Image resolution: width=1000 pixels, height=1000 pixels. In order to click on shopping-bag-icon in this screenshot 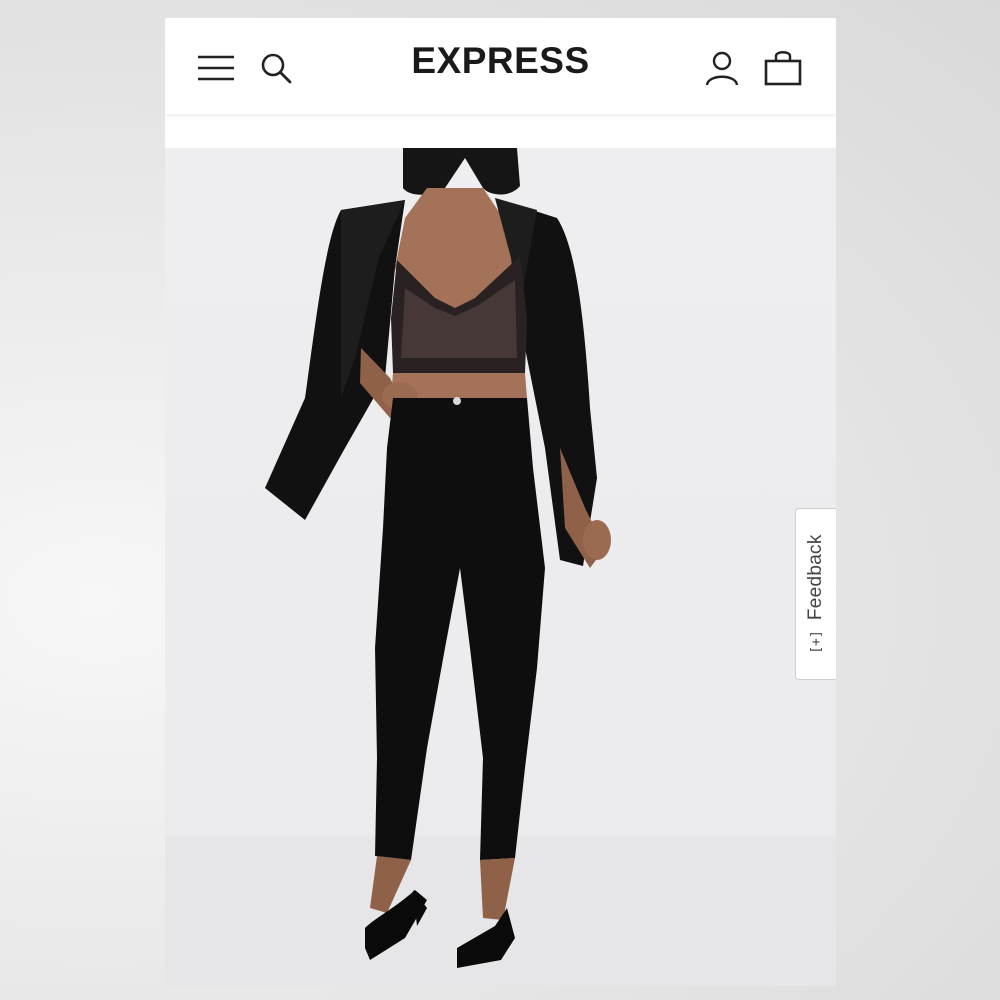, I will do `click(783, 68)`.